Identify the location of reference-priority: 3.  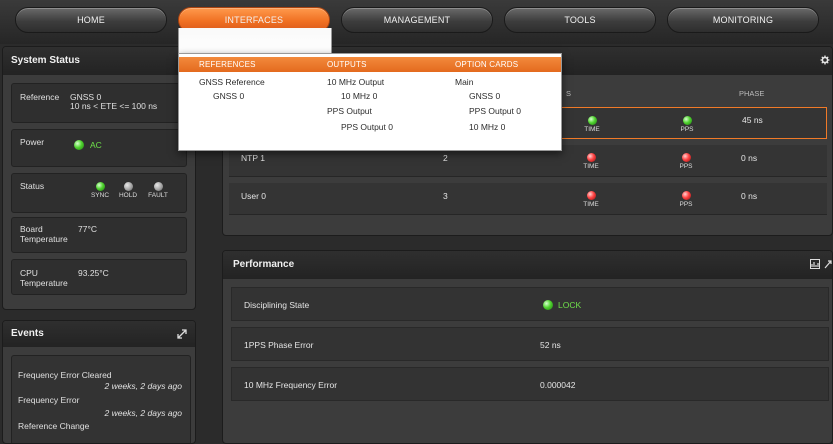
(445, 196).